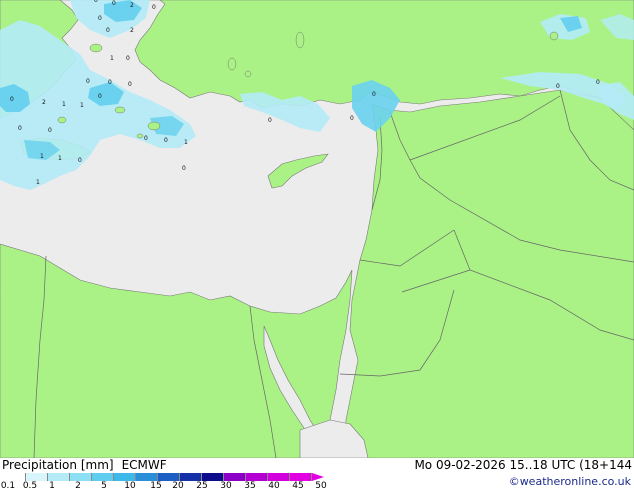 This screenshot has width=634, height=491. What do you see at coordinates (318, 477) in the screenshot?
I see `legend-arrow-icon` at bounding box center [318, 477].